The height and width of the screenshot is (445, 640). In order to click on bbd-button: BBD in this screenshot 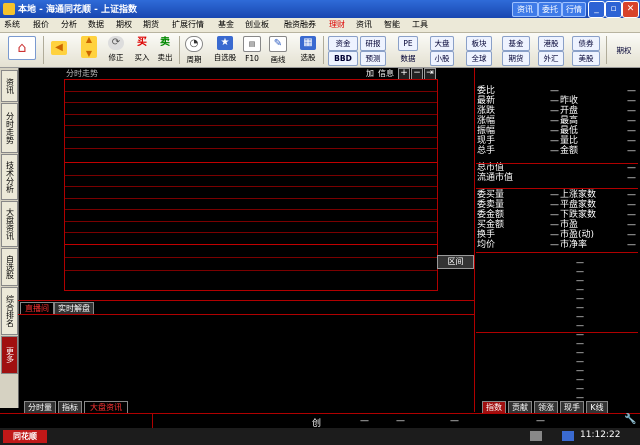, I will do `click(343, 58)`.